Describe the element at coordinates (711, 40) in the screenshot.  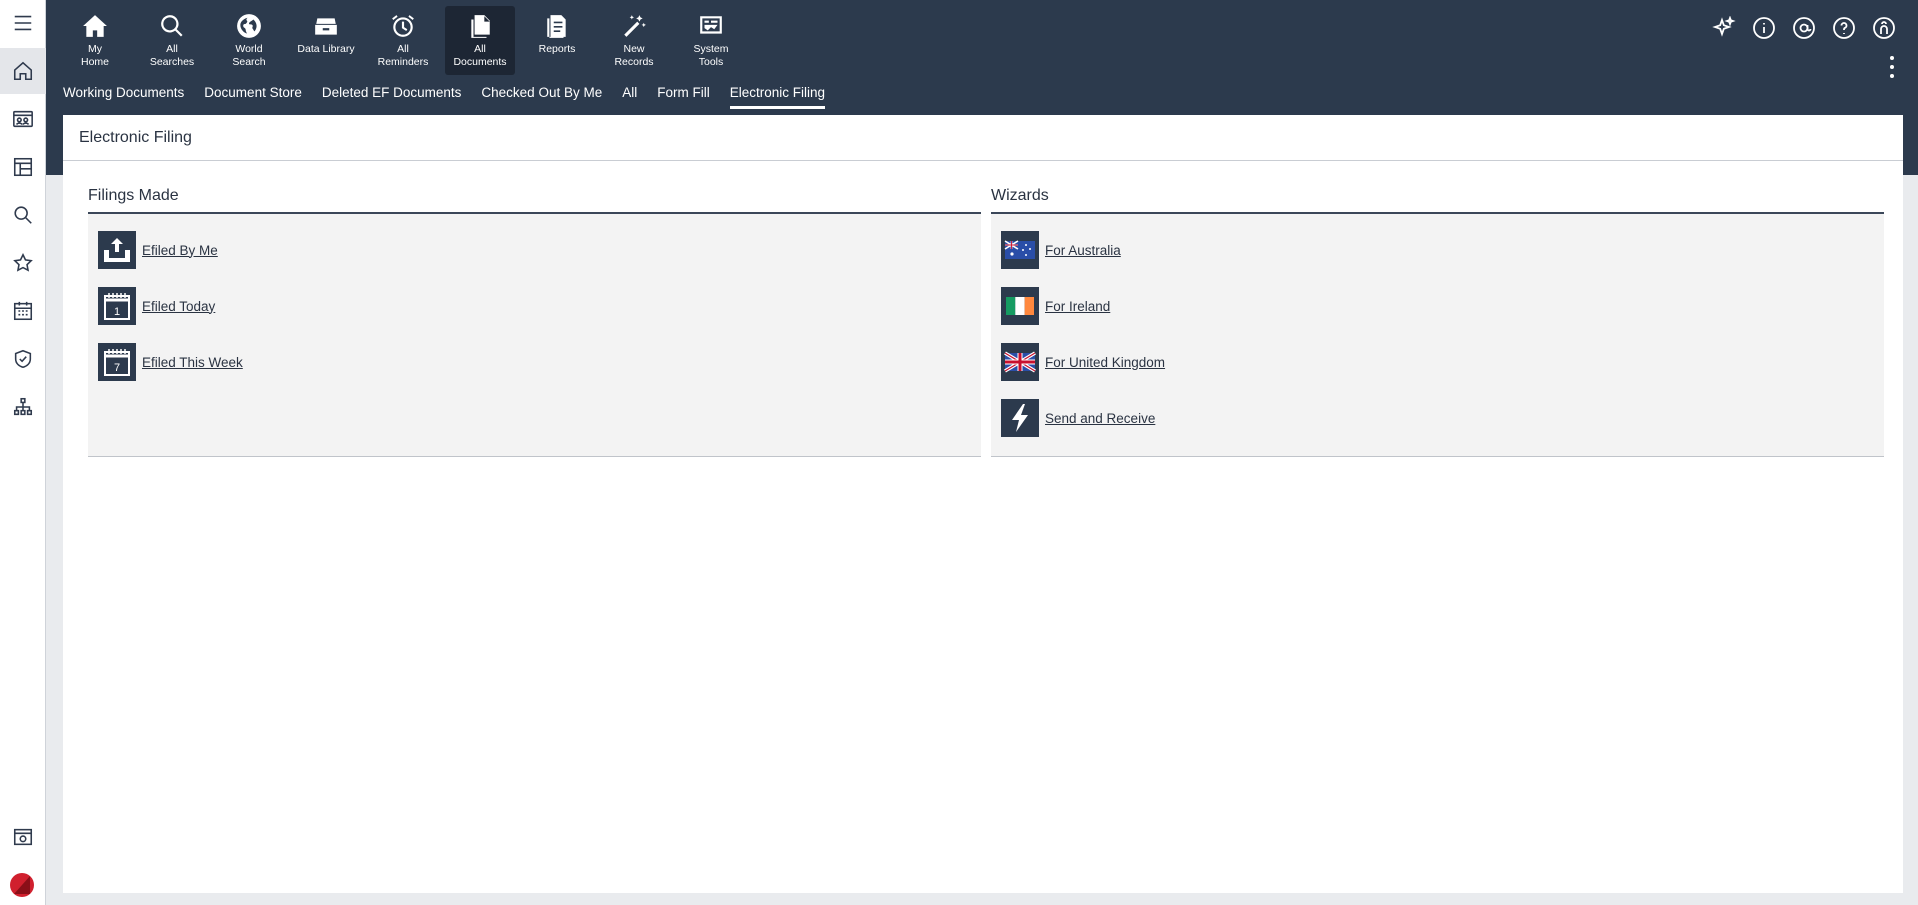
I see `toolbar-system-tools: System Tools` at that location.